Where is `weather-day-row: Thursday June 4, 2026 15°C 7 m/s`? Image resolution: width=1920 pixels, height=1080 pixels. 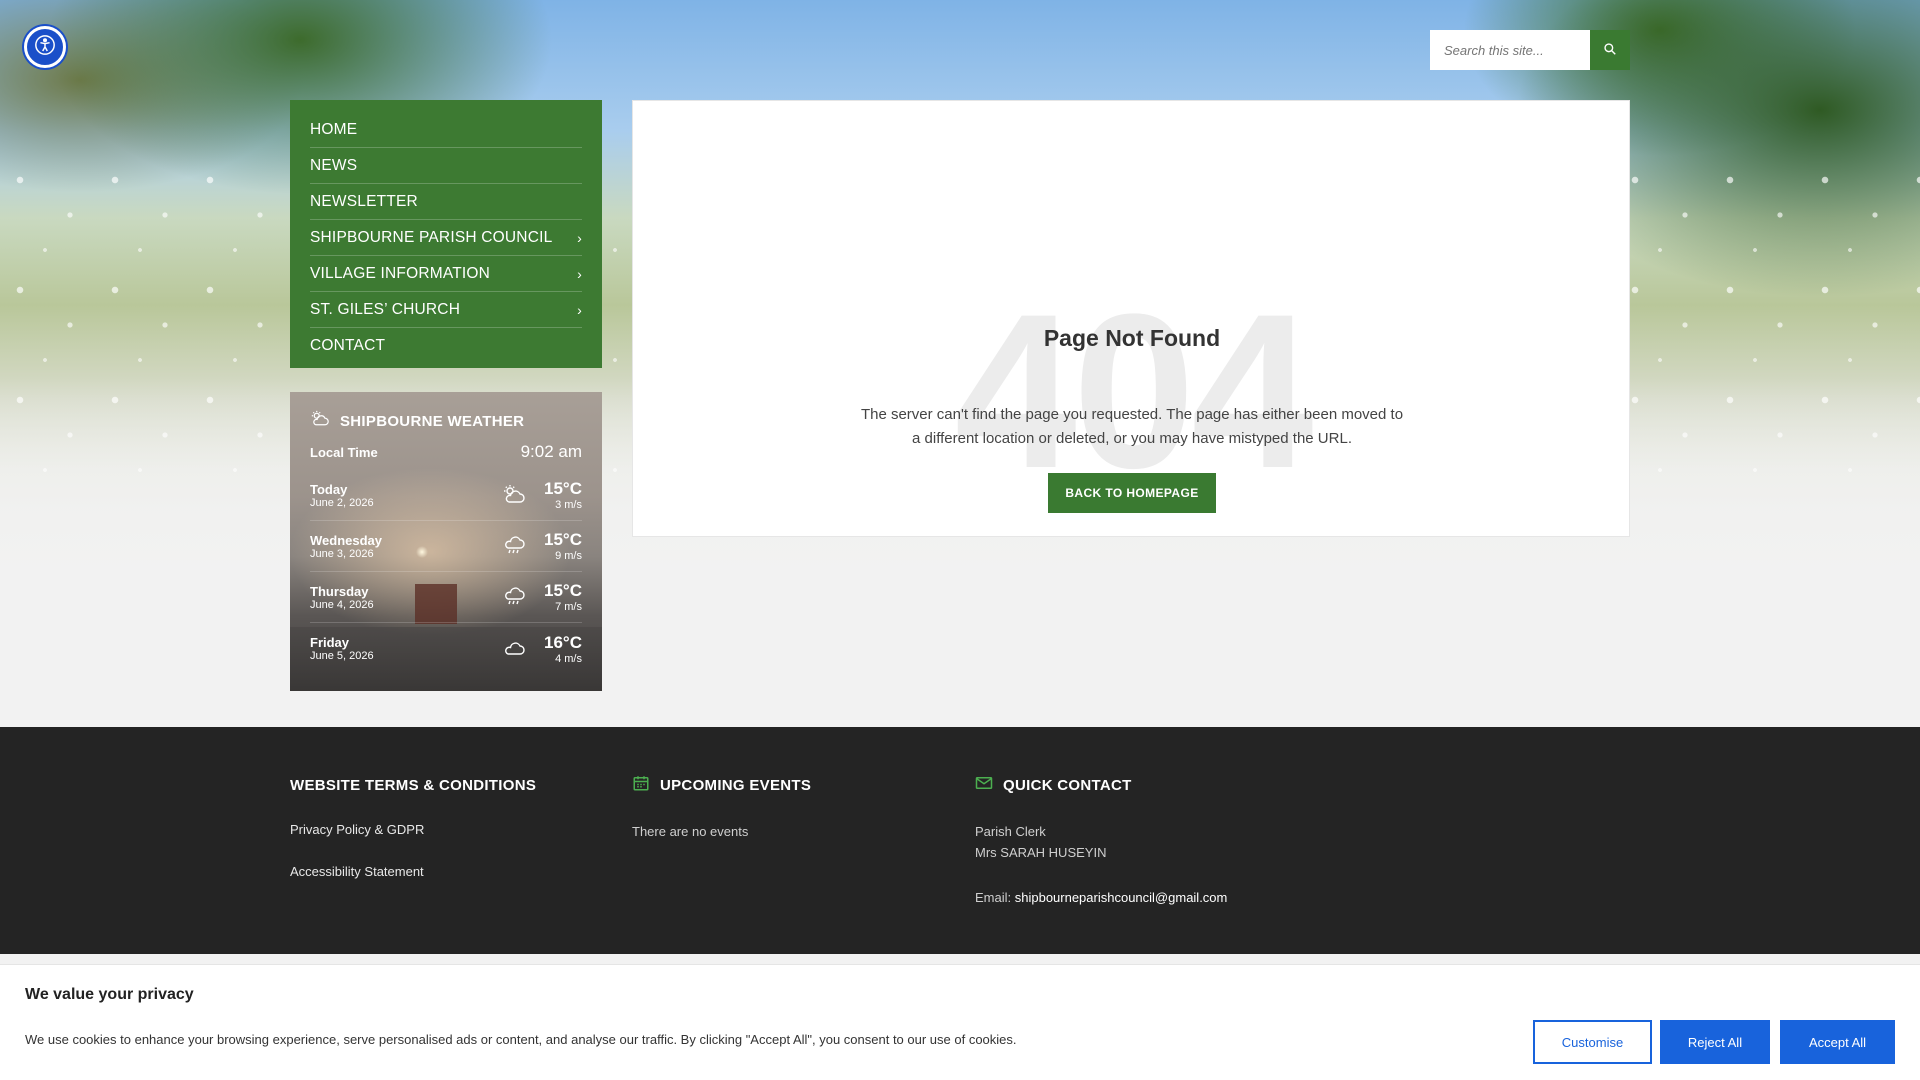 weather-day-row: Thursday June 4, 2026 15°C 7 m/s is located at coordinates (446, 597).